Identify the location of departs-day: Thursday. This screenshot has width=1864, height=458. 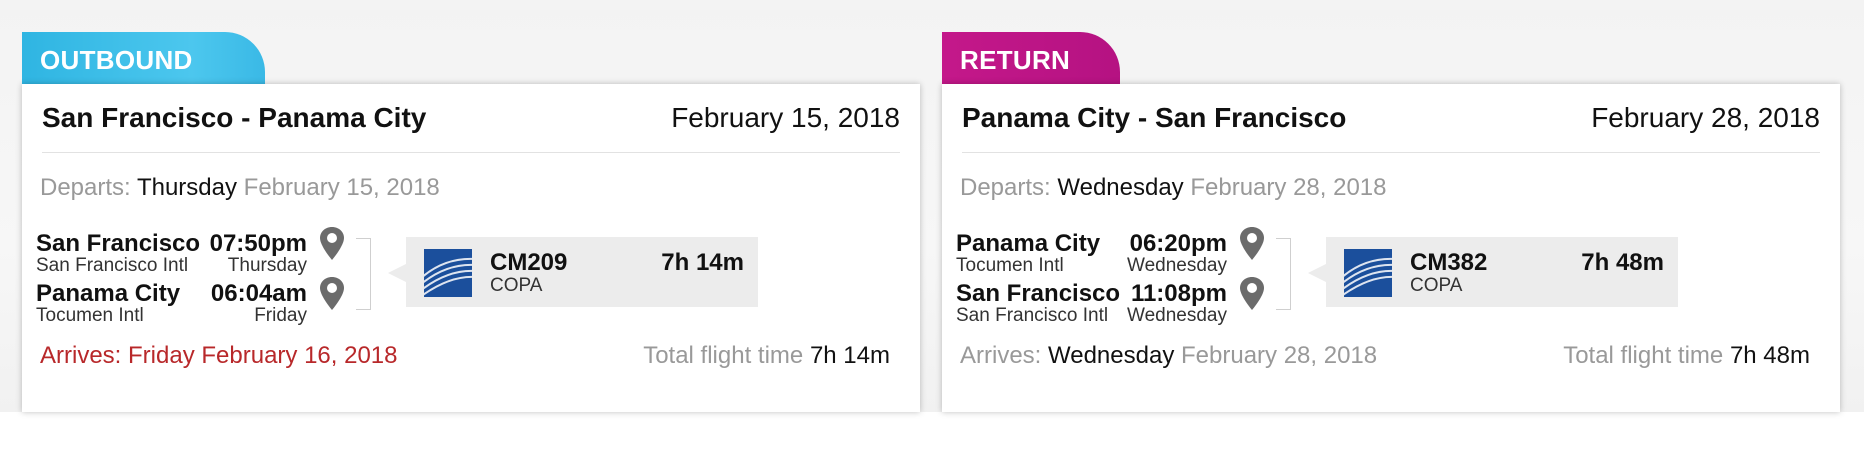
(186, 187).